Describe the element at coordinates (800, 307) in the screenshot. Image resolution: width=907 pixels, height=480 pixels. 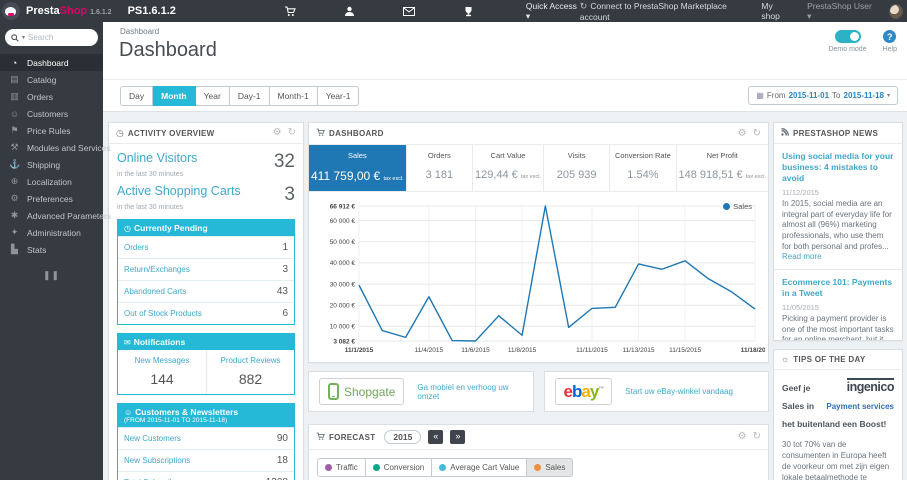
I see `news-article-date: 11/05/2015` at that location.